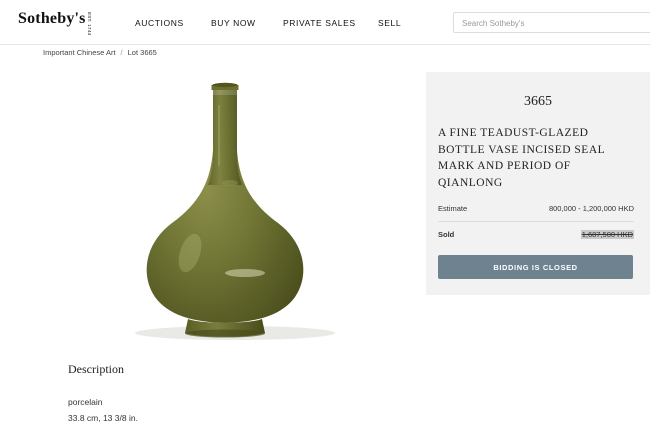  Describe the element at coordinates (159, 23) in the screenshot. I see `nav-auctions: AUCTIONS` at that location.